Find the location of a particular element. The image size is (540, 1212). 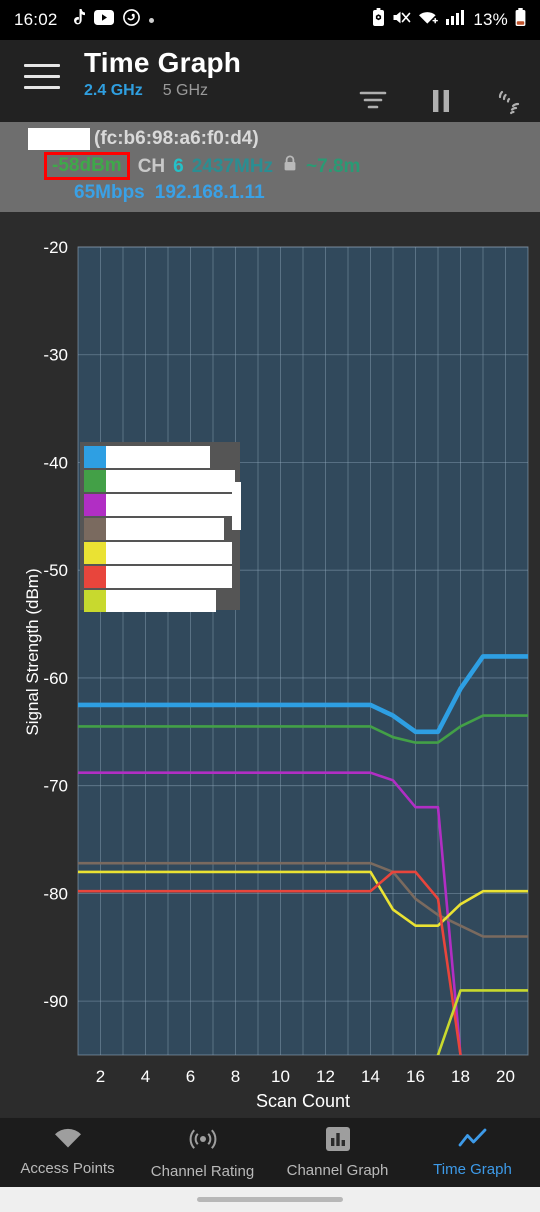

y-axis-tick-label: -20 is located at coordinates (55, 247).